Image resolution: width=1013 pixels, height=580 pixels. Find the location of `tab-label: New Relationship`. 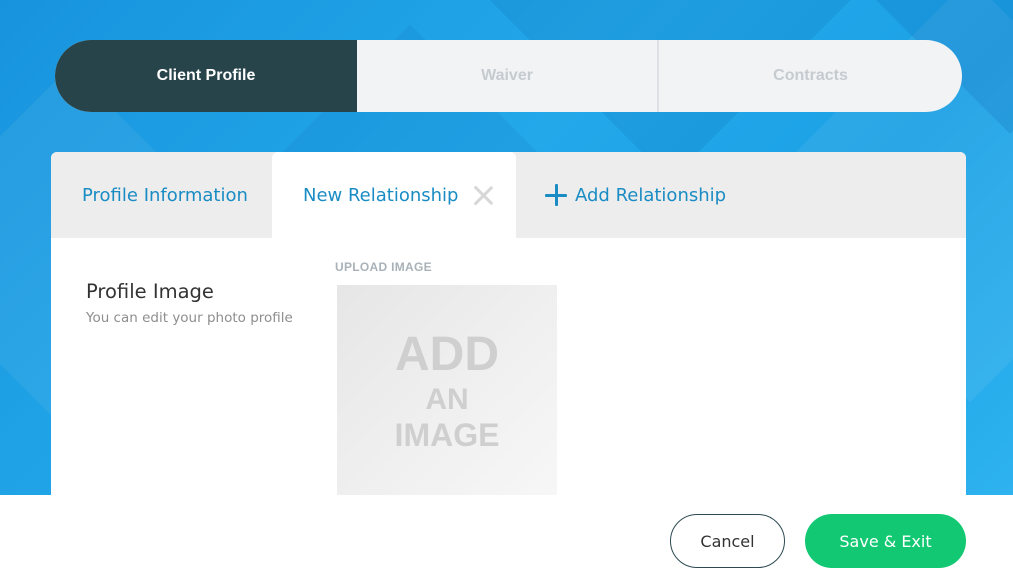

tab-label: New Relationship is located at coordinates (381, 195).